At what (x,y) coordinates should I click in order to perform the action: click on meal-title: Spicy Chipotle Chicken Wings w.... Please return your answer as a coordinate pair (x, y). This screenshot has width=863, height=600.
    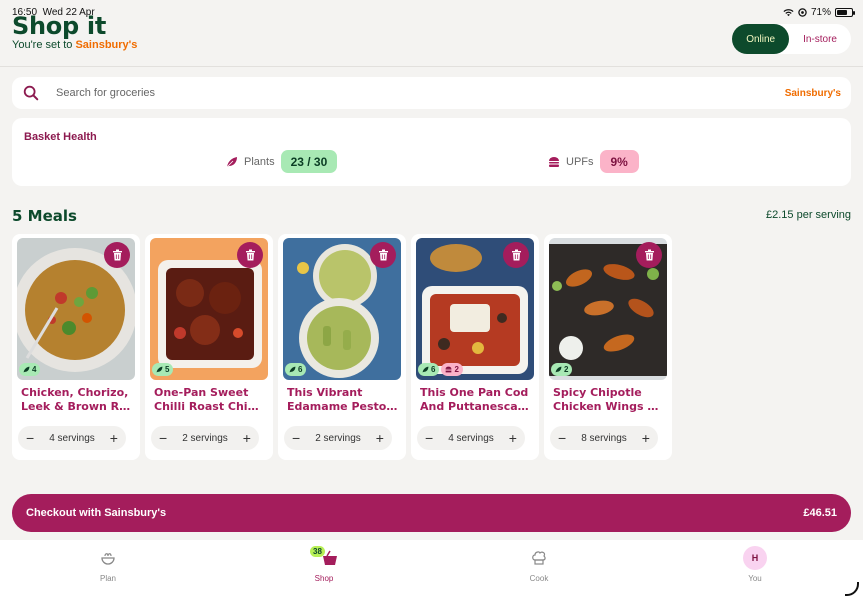
    Looking at the image, I should click on (608, 400).